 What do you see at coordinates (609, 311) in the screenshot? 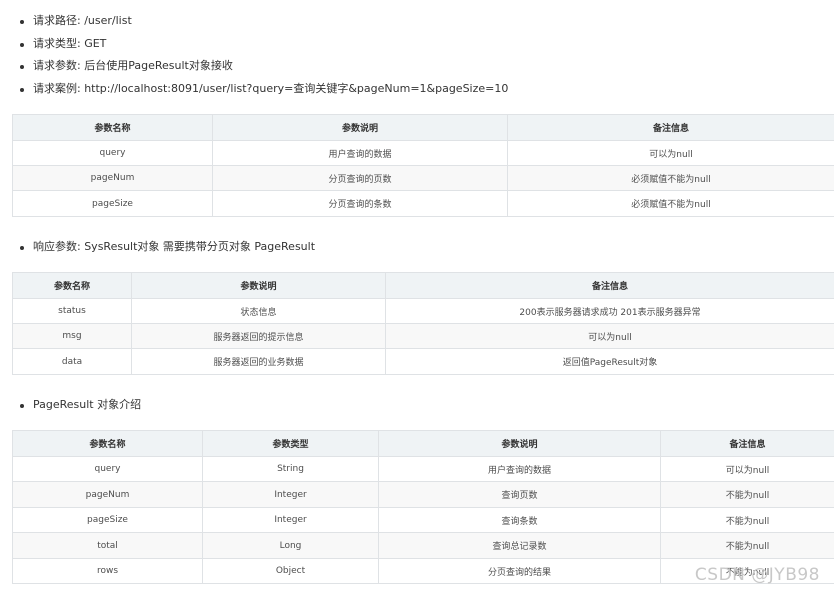
I see `table-cell: 200表示服务器请求成功 201表示服务器异常` at bounding box center [609, 311].